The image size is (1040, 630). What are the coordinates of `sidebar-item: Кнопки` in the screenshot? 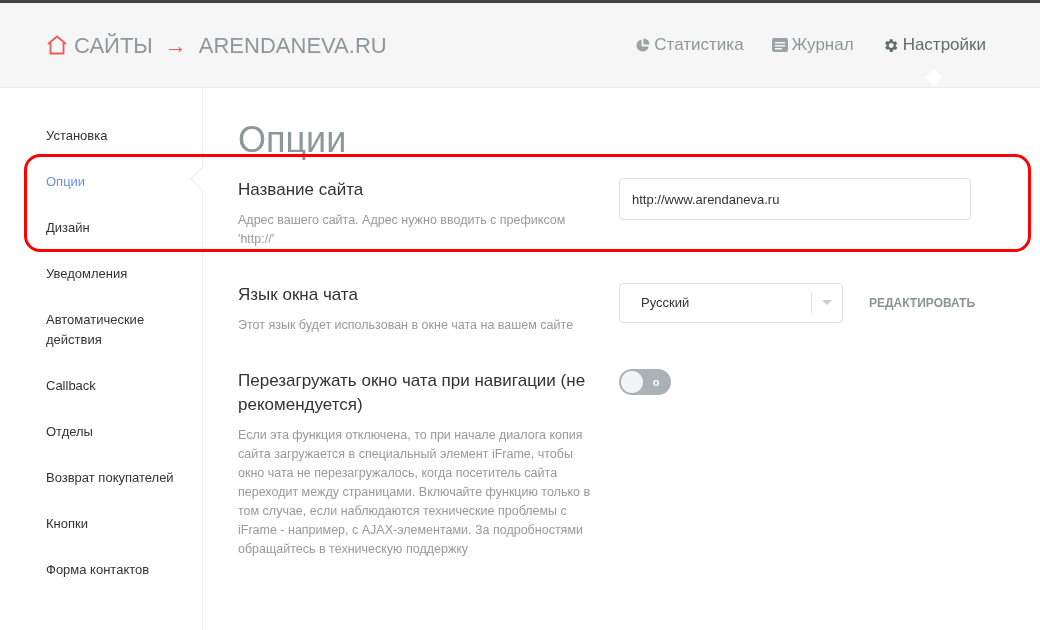 It's located at (111, 524).